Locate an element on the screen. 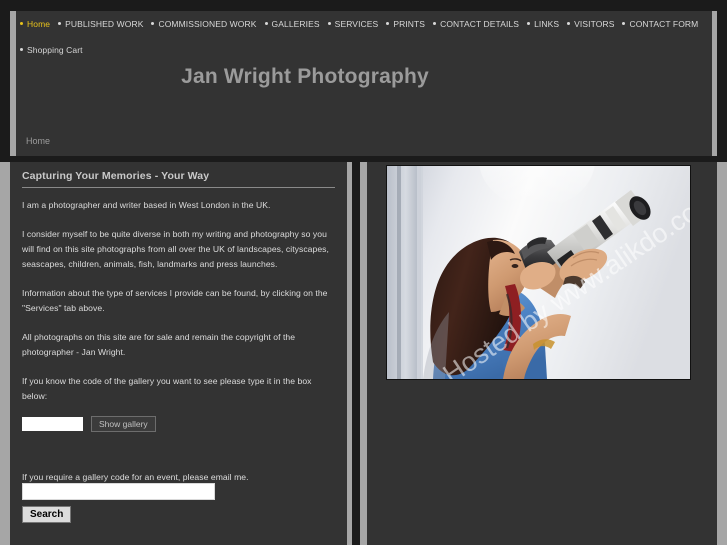  nav-item-home: Home is located at coordinates (35, 24).